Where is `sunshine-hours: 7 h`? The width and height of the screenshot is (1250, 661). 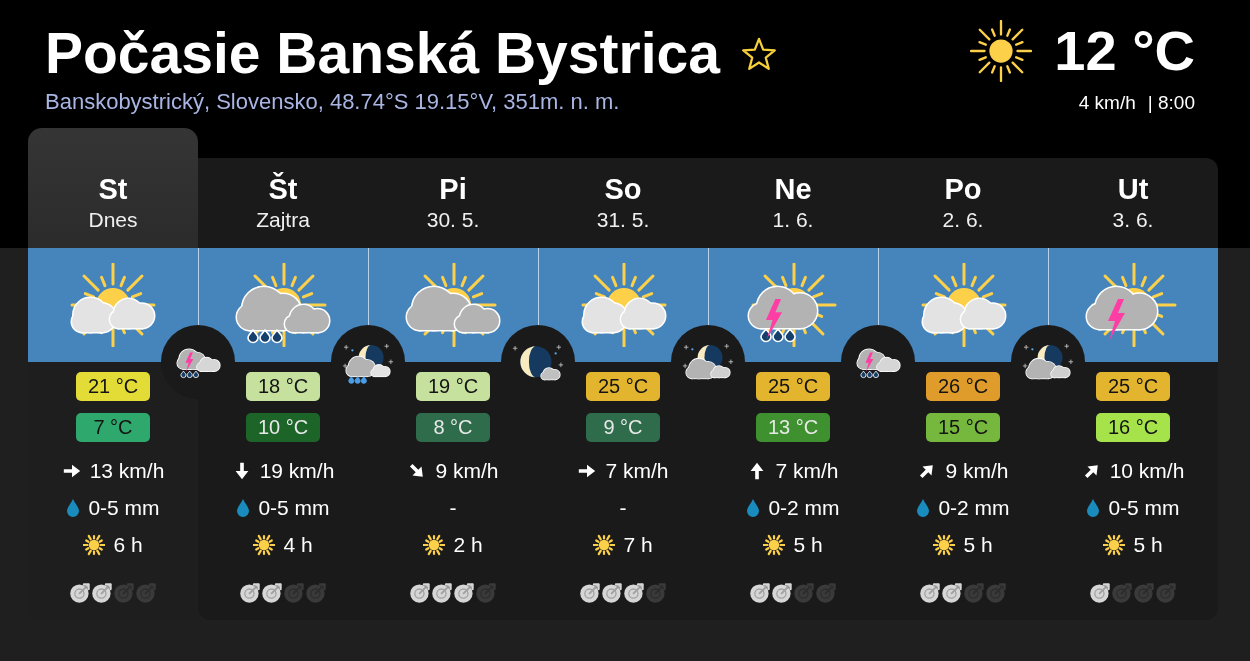 sunshine-hours: 7 h is located at coordinates (638, 545).